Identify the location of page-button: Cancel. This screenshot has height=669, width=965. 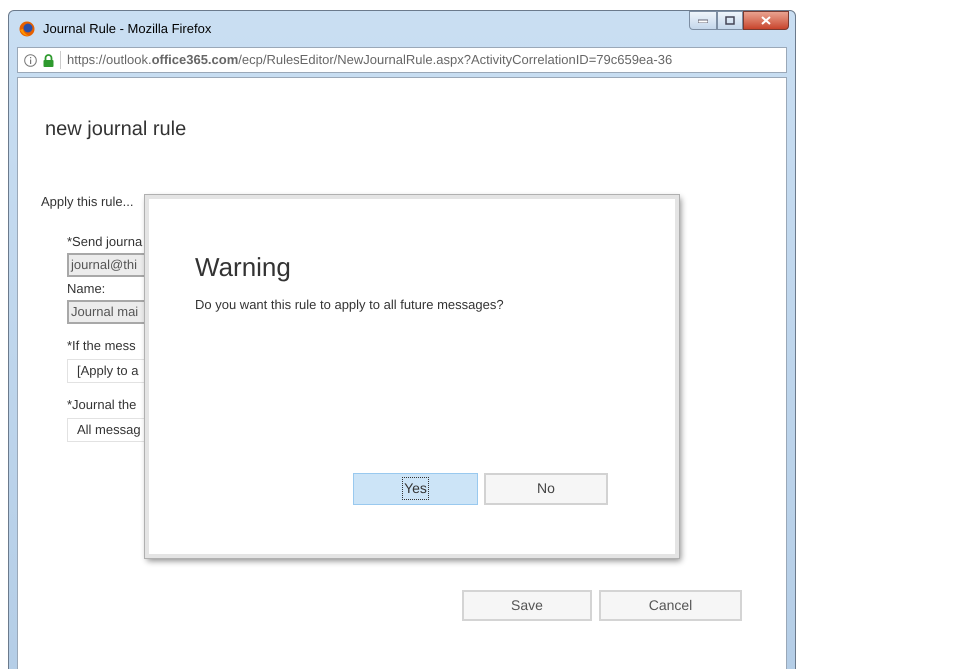
(670, 605).